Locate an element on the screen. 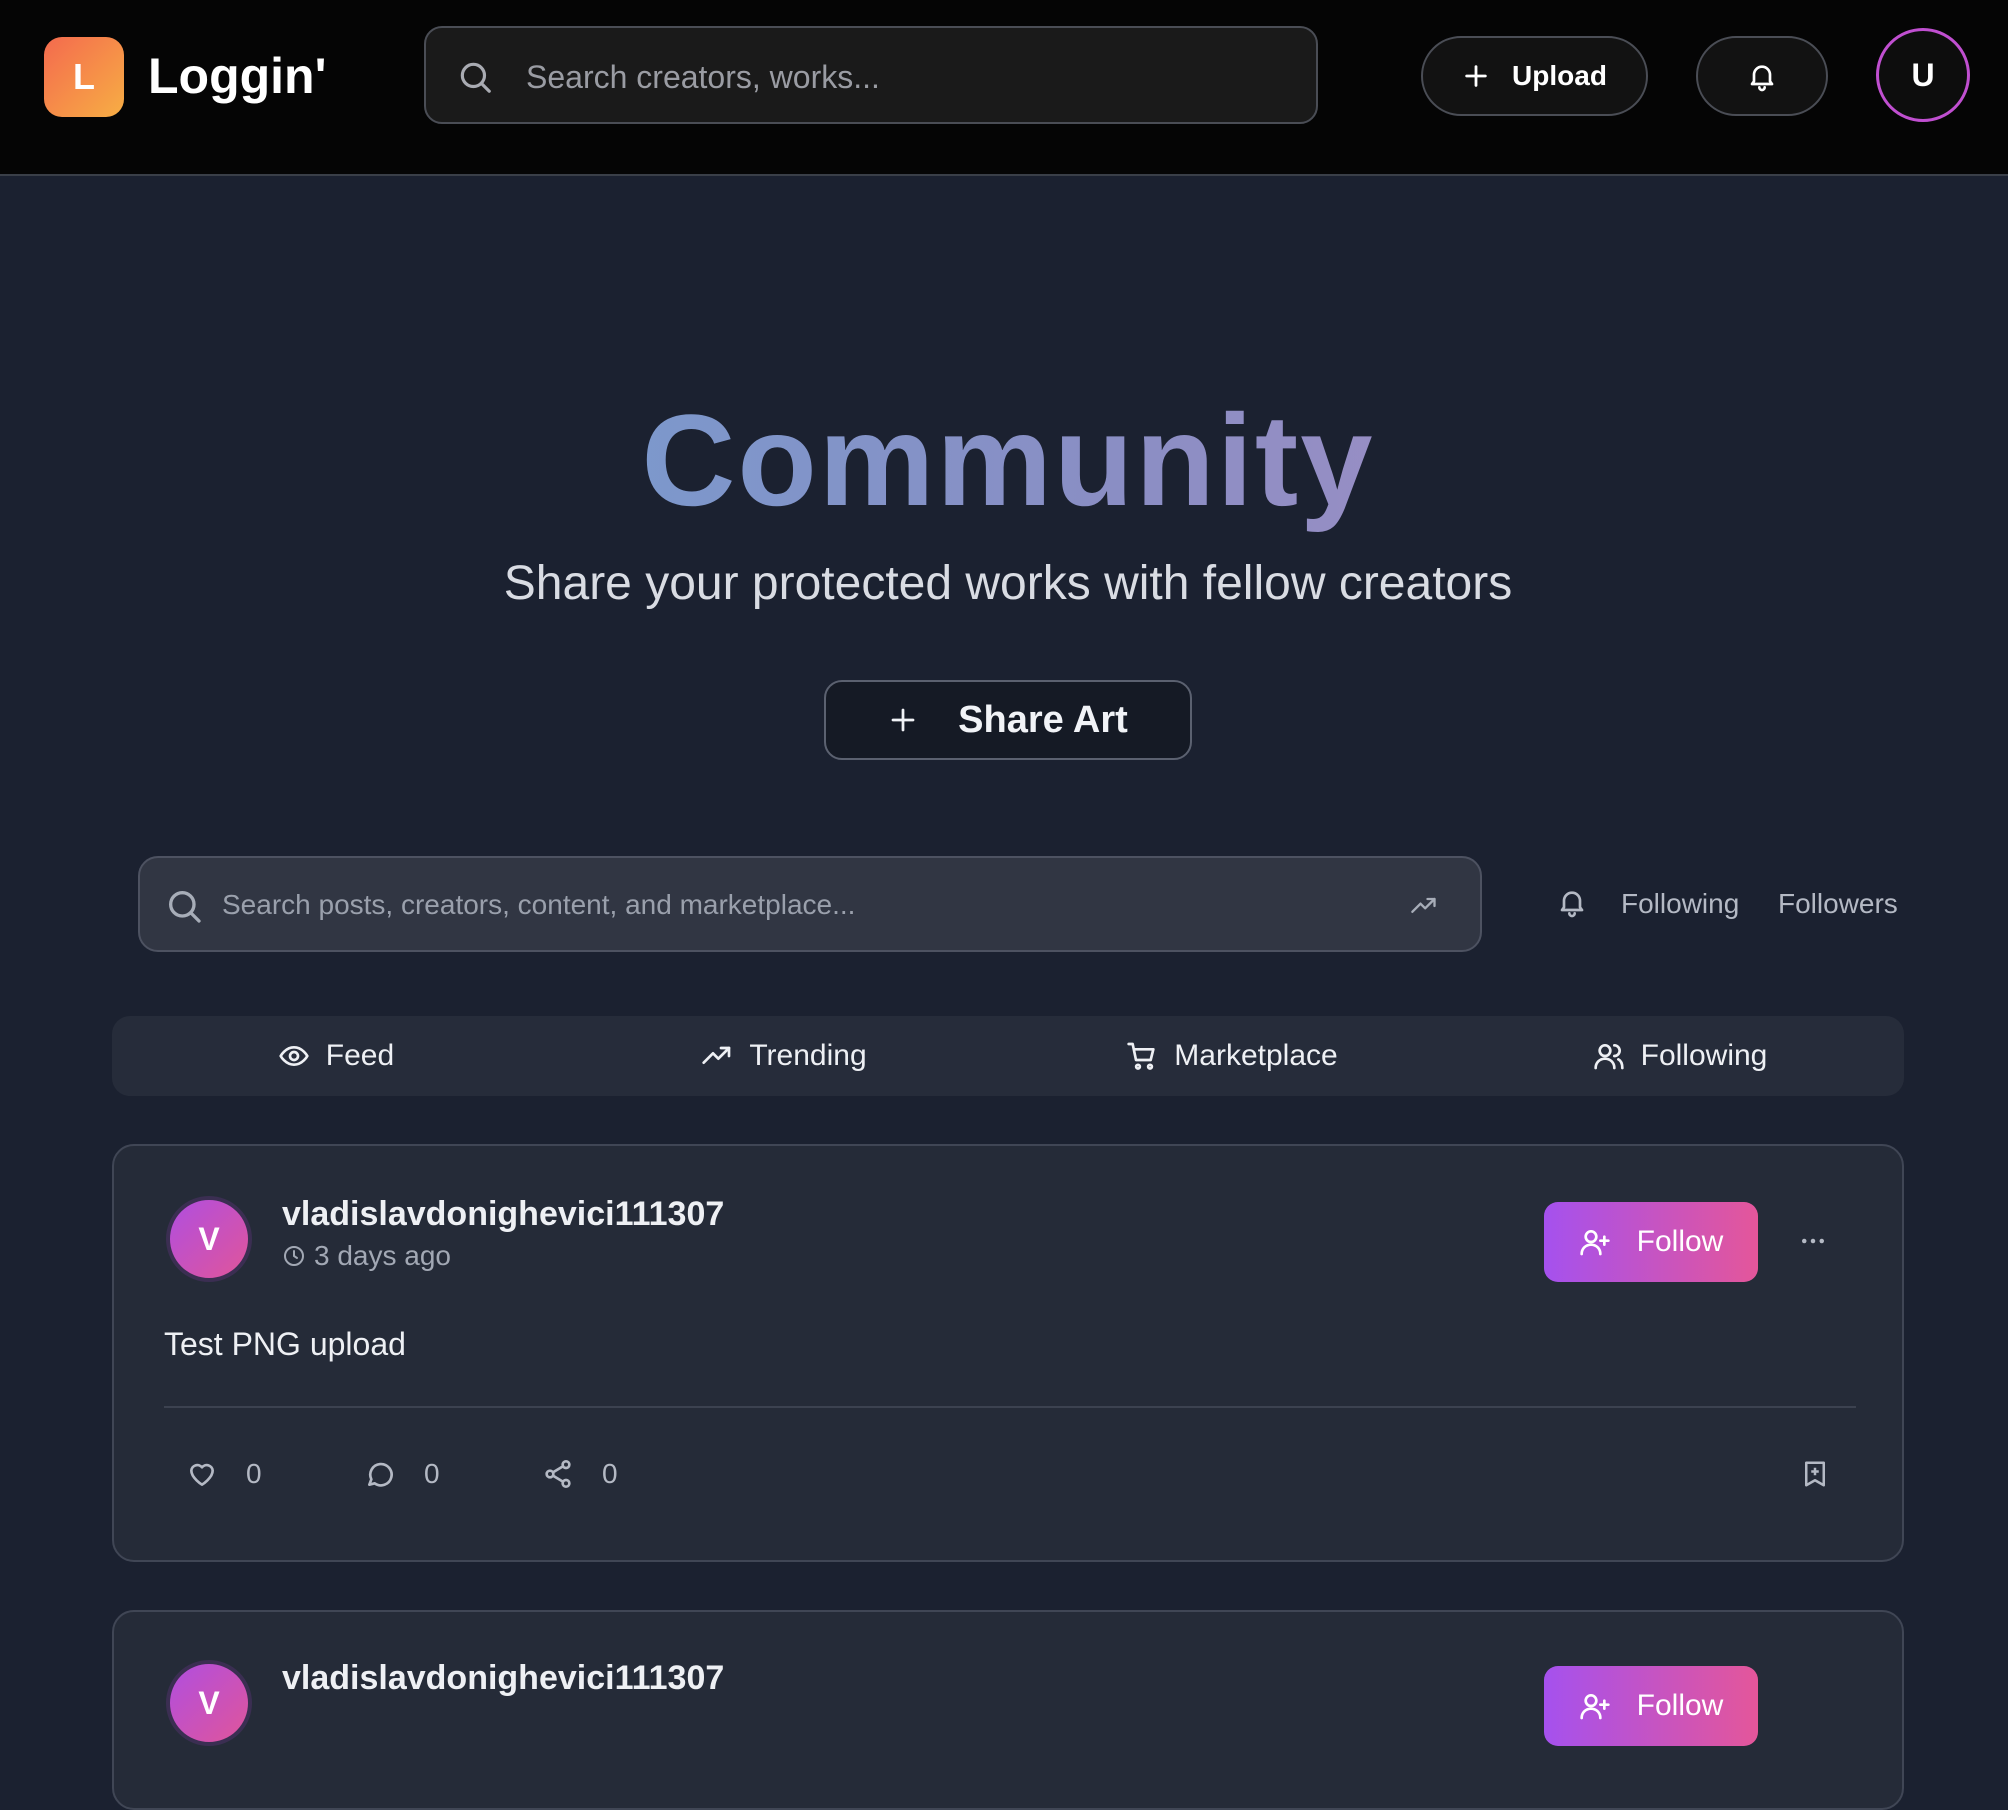 The width and height of the screenshot is (2008, 1810). comment-icon is located at coordinates (380, 1474).